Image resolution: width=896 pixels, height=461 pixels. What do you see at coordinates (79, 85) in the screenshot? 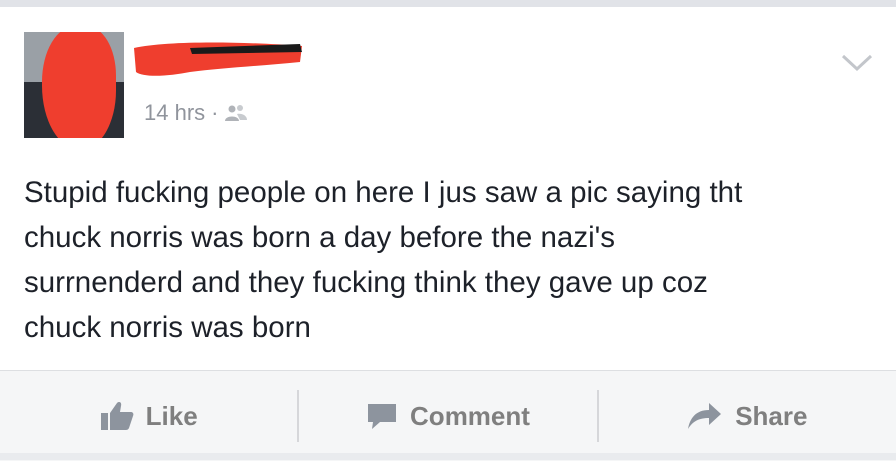
I see `avatar-redaction` at bounding box center [79, 85].